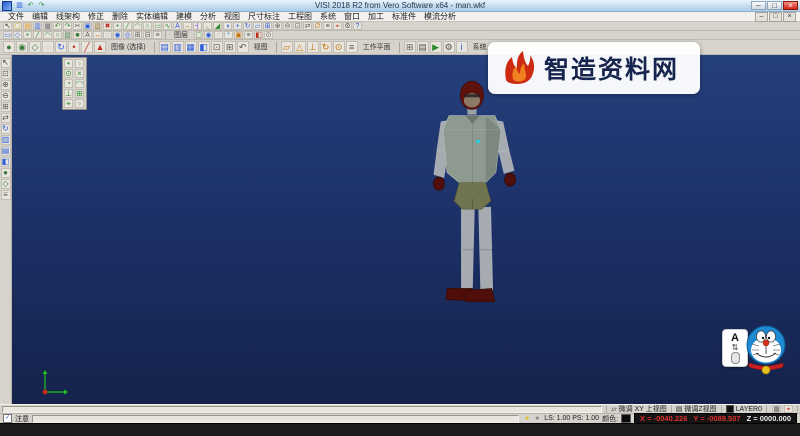 The height and width of the screenshot is (436, 800). I want to click on select-arrow-icon: ↖, so click(5, 63).